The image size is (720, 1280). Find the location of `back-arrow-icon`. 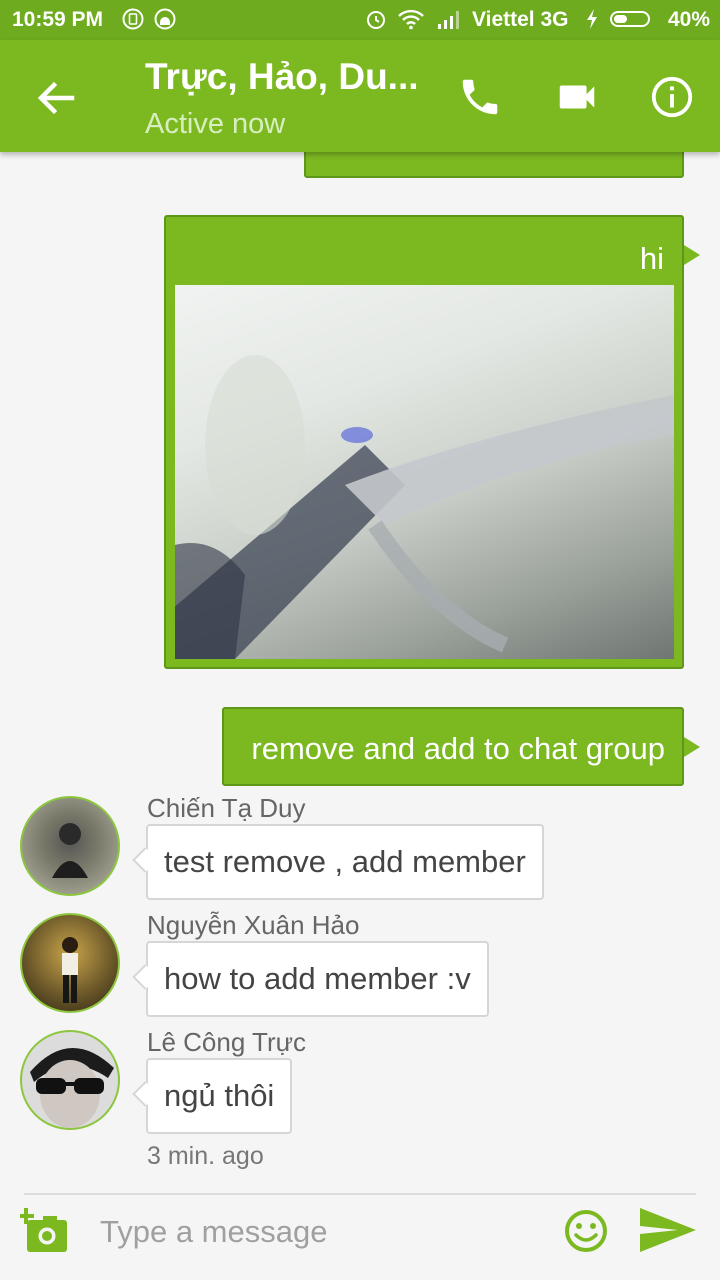

back-arrow-icon is located at coordinates (56, 98).